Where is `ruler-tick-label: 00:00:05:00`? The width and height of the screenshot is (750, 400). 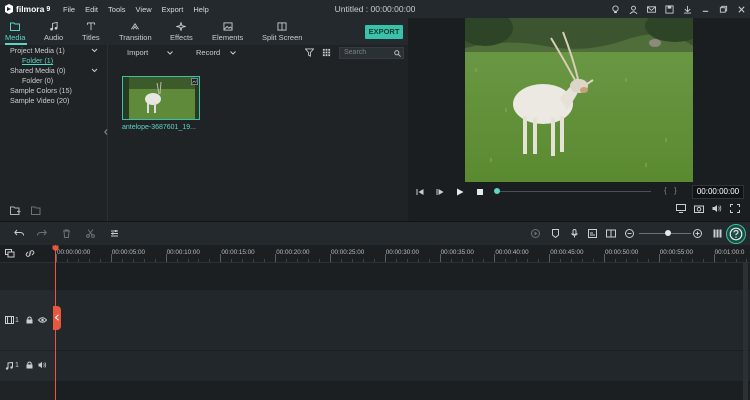 ruler-tick-label: 00:00:05:00 is located at coordinates (128, 252).